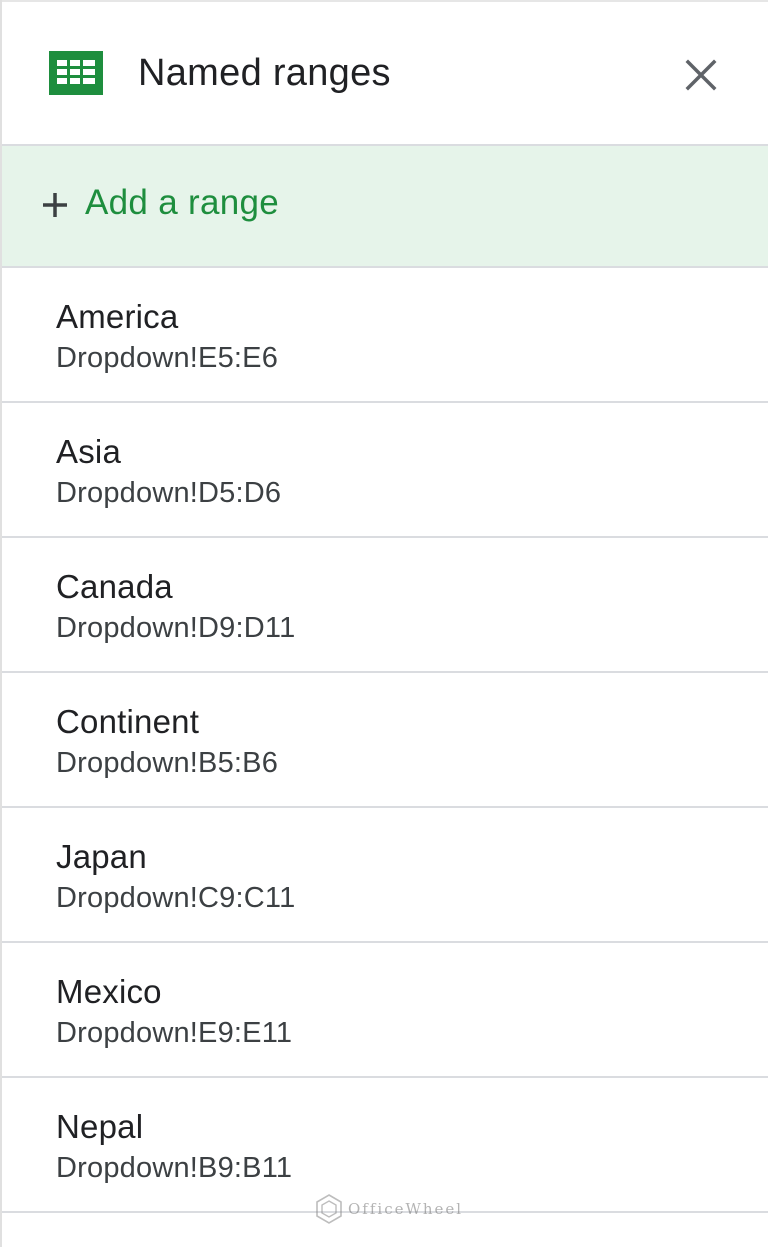 The image size is (768, 1247). What do you see at coordinates (101, 856) in the screenshot?
I see `range-name: Japan` at bounding box center [101, 856].